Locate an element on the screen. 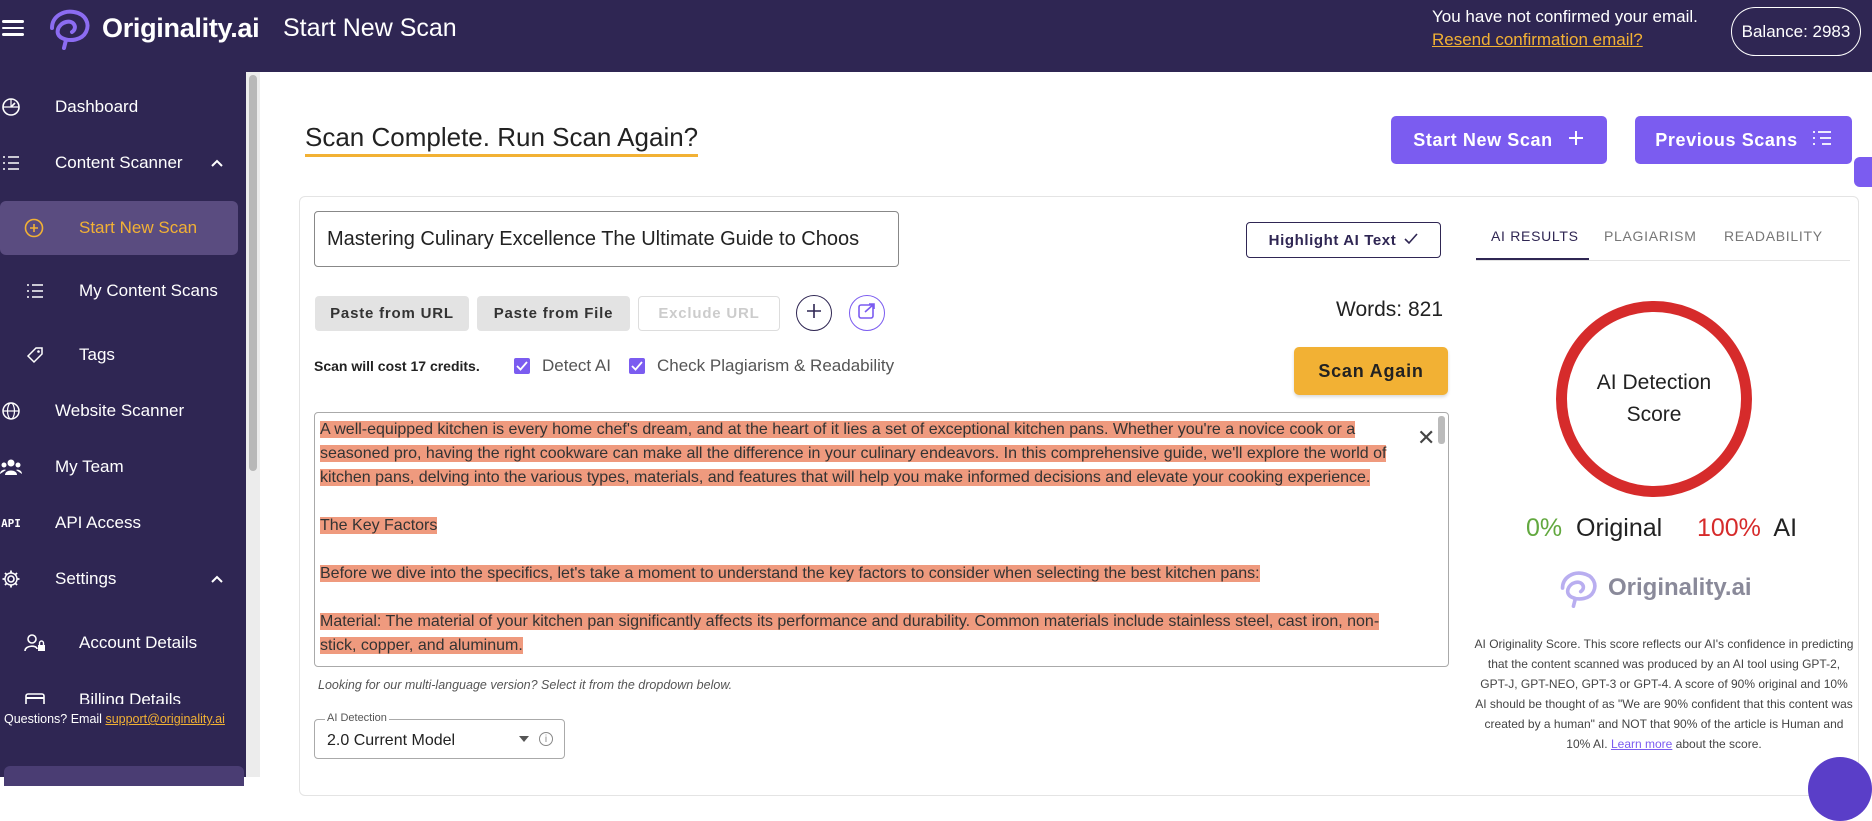 The width and height of the screenshot is (1872, 821). sidebar-item-my-team: My Team is located at coordinates (119, 467).